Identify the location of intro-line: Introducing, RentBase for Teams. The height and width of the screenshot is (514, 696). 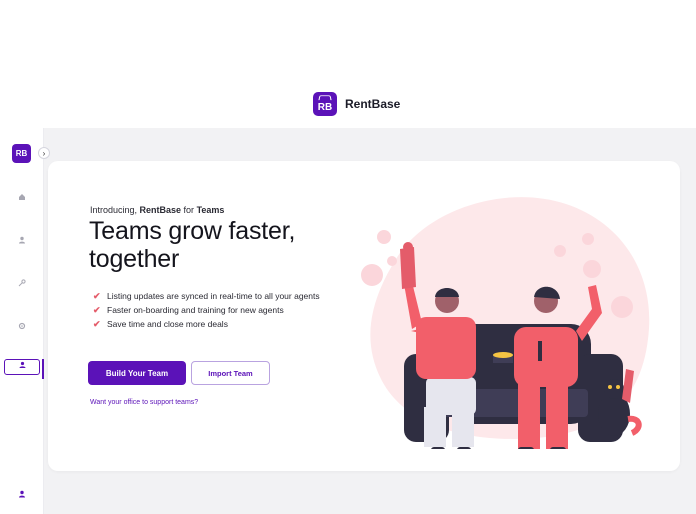
(157, 210).